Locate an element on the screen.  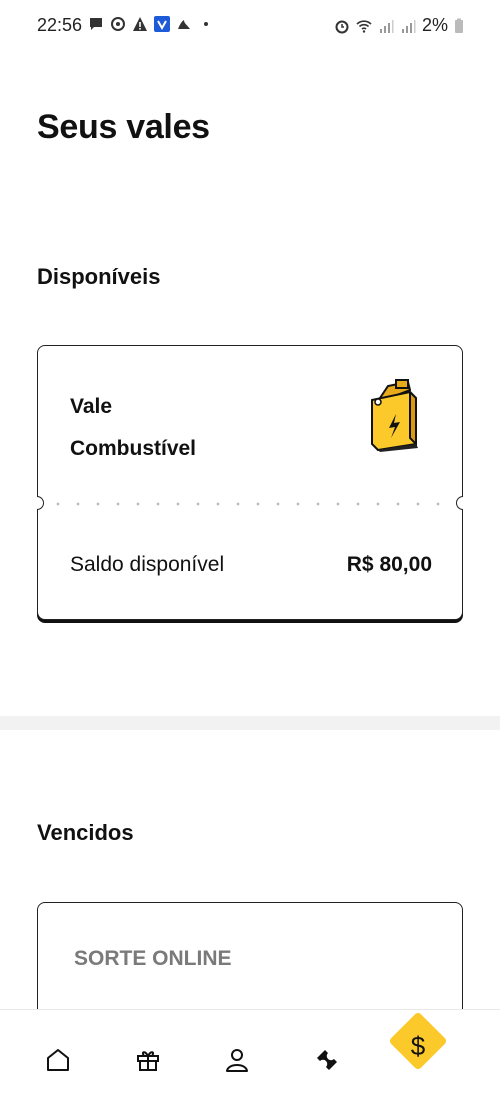
wifi-icon is located at coordinates (364, 26).